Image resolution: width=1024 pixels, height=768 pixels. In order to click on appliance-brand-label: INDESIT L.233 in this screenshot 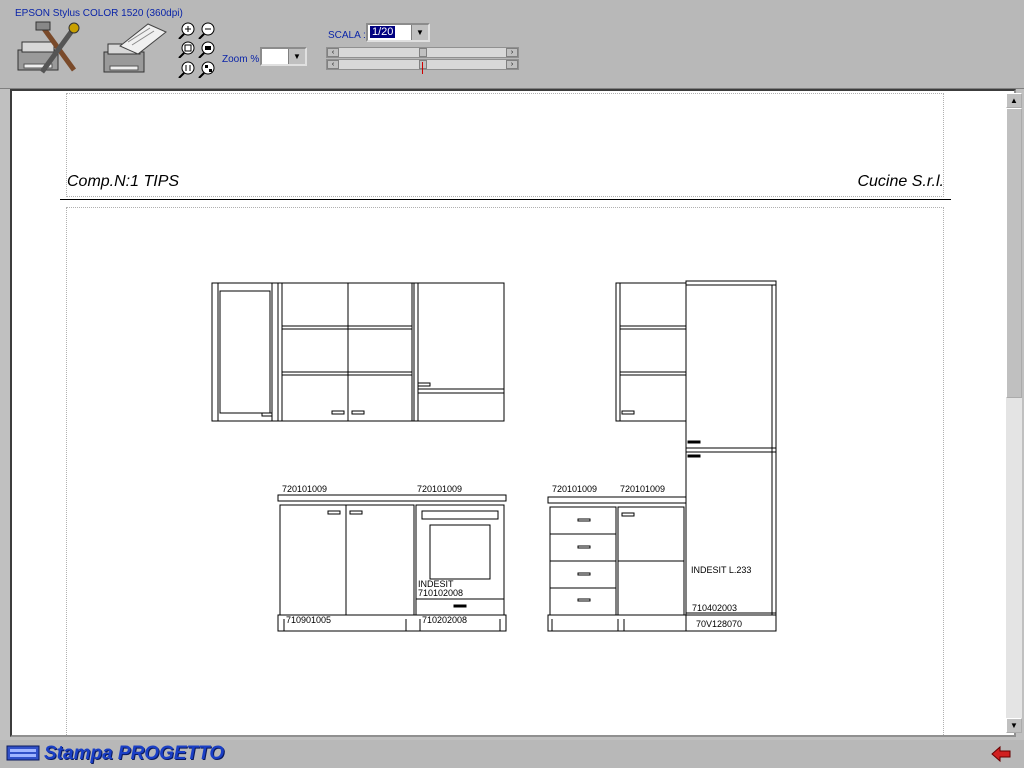, I will do `click(721, 570)`.